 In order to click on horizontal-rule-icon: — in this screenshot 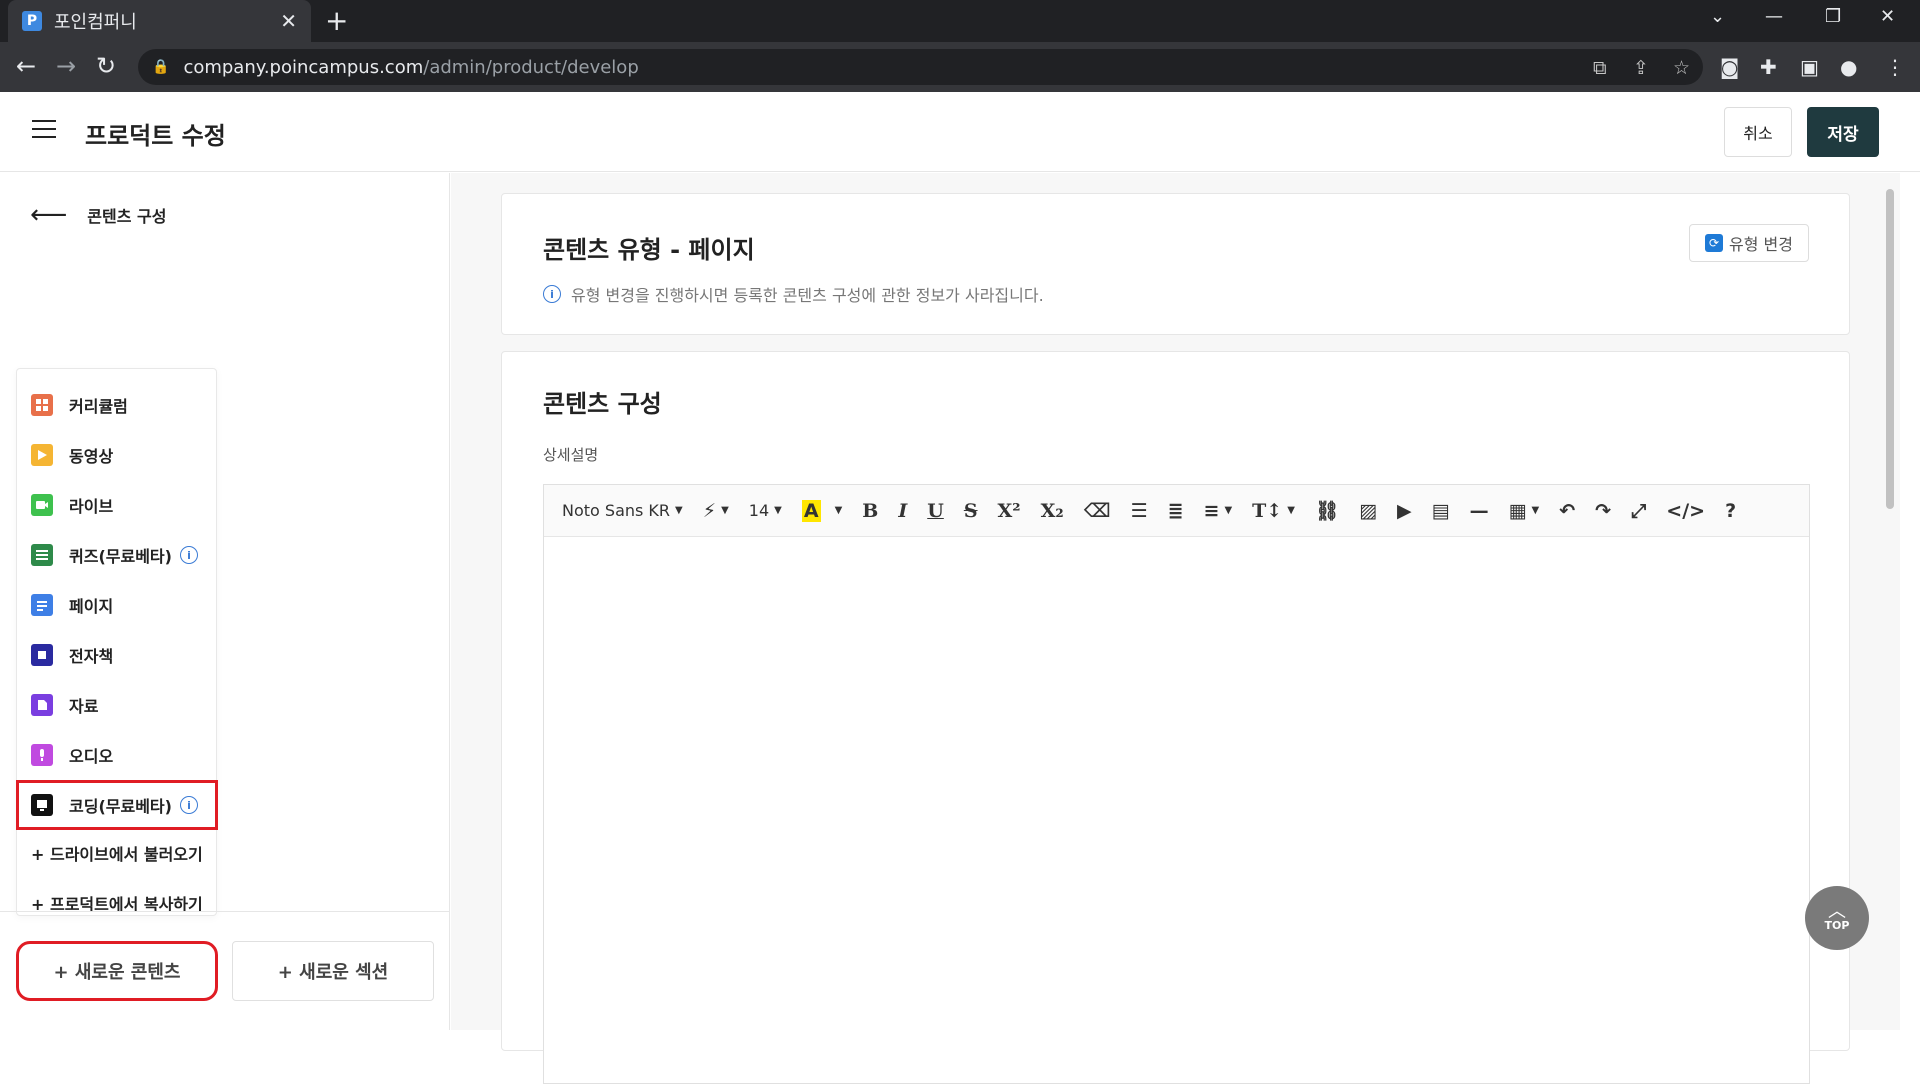, I will do `click(1479, 511)`.